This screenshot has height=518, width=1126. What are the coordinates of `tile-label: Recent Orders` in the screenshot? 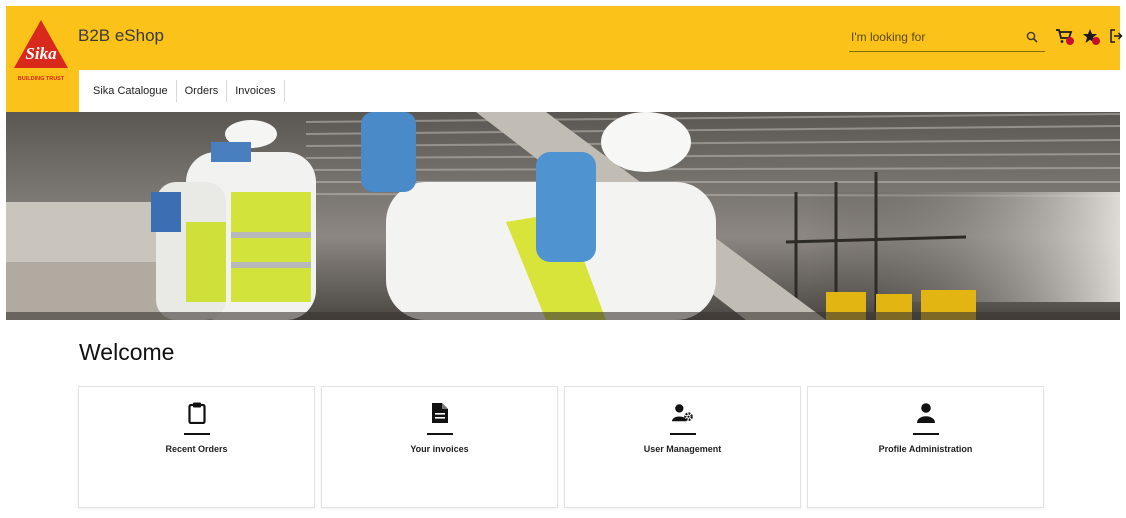 It's located at (196, 449).